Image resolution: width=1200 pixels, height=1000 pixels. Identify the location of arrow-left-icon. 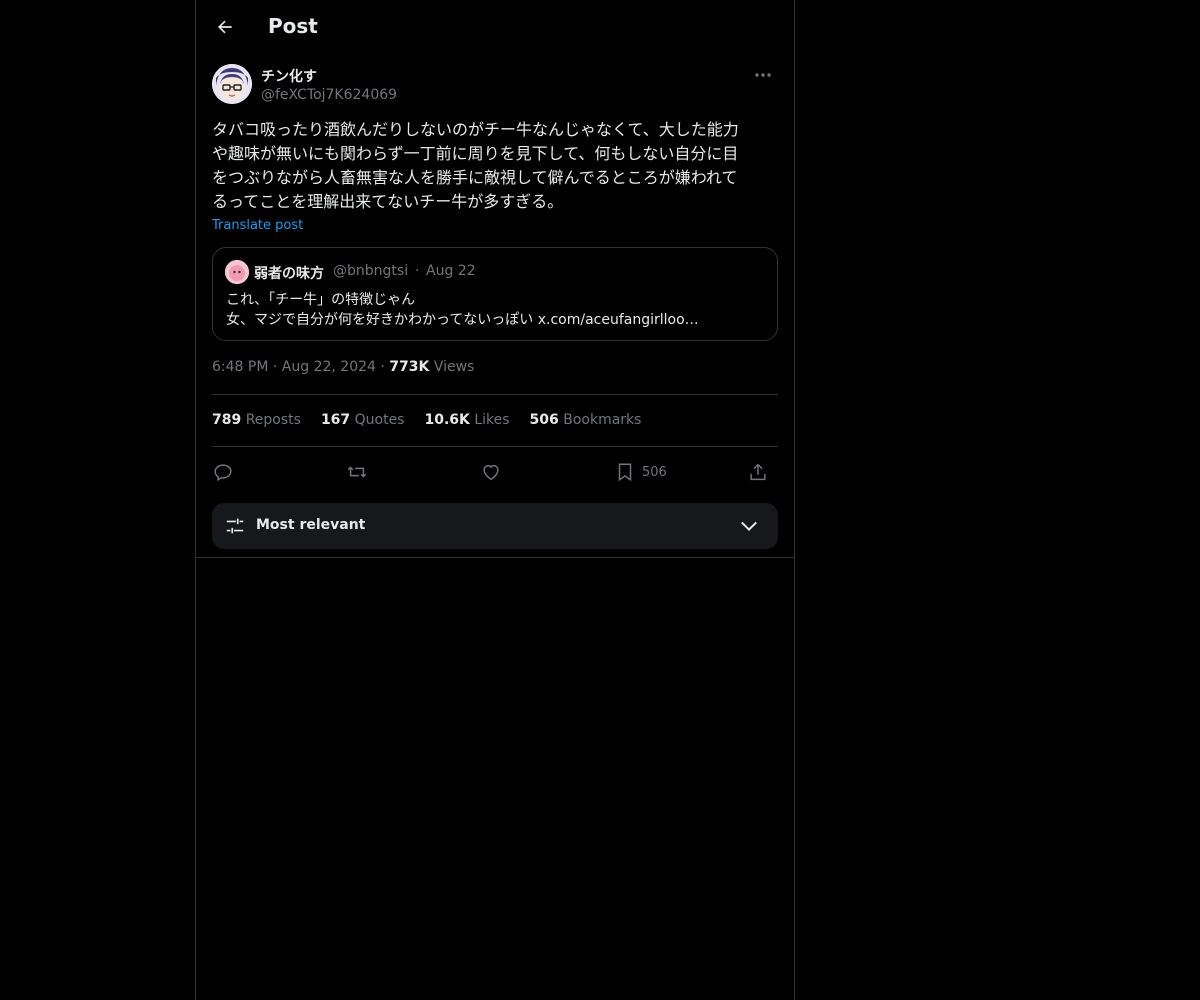
(225, 27).